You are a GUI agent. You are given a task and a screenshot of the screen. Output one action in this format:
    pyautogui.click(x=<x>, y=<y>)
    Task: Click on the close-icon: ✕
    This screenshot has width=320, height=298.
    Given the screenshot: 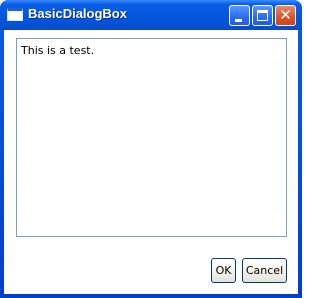 What is the action you would take?
    pyautogui.click(x=285, y=15)
    